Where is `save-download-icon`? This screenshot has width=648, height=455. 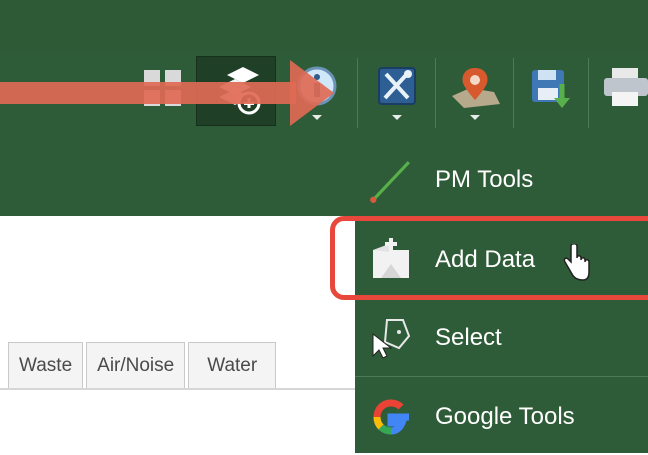
save-download-icon is located at coordinates (551, 89).